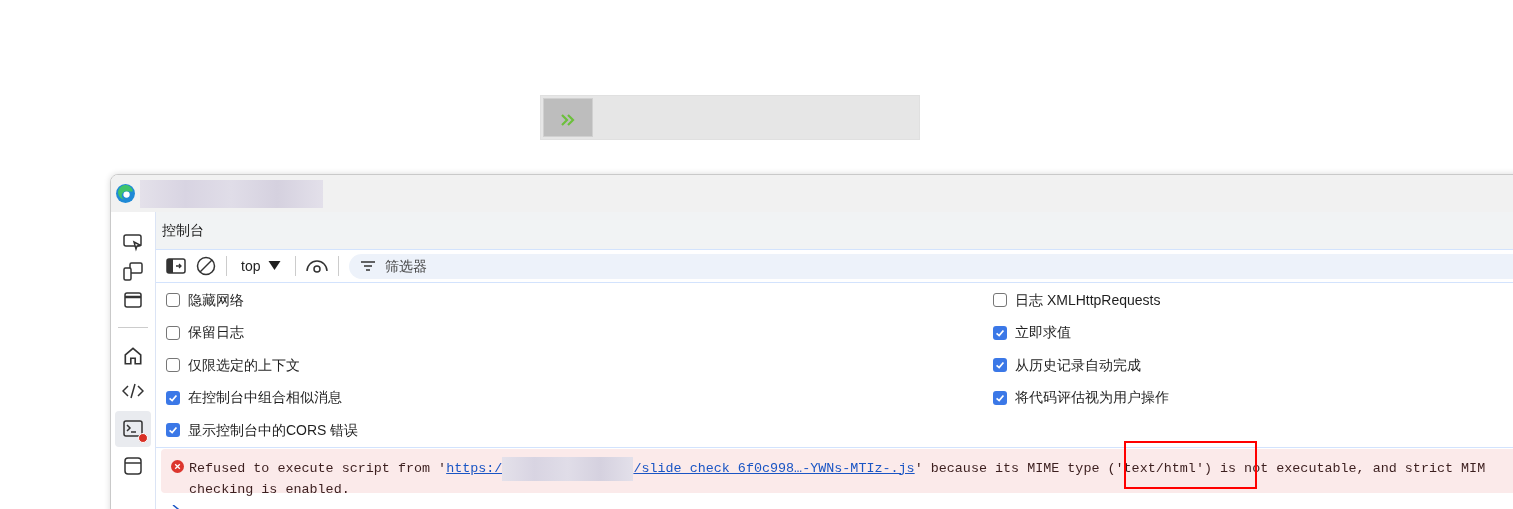  I want to click on slider-handle, so click(568, 117).